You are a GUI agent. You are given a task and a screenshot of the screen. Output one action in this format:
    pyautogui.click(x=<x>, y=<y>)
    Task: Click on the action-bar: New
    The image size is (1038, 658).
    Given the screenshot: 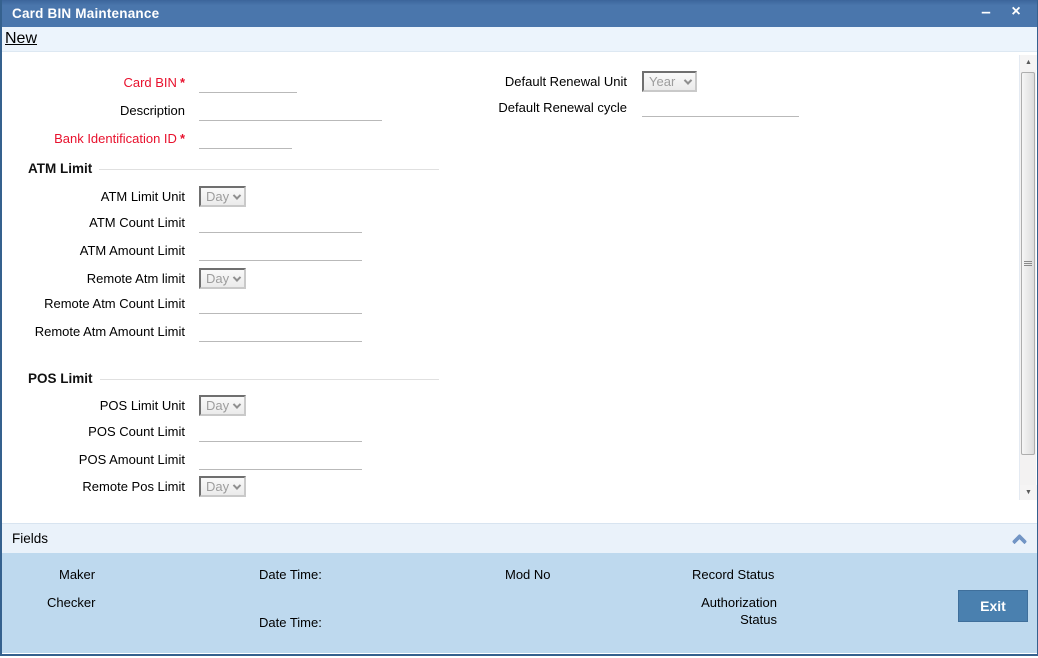 What is the action you would take?
    pyautogui.click(x=519, y=39)
    